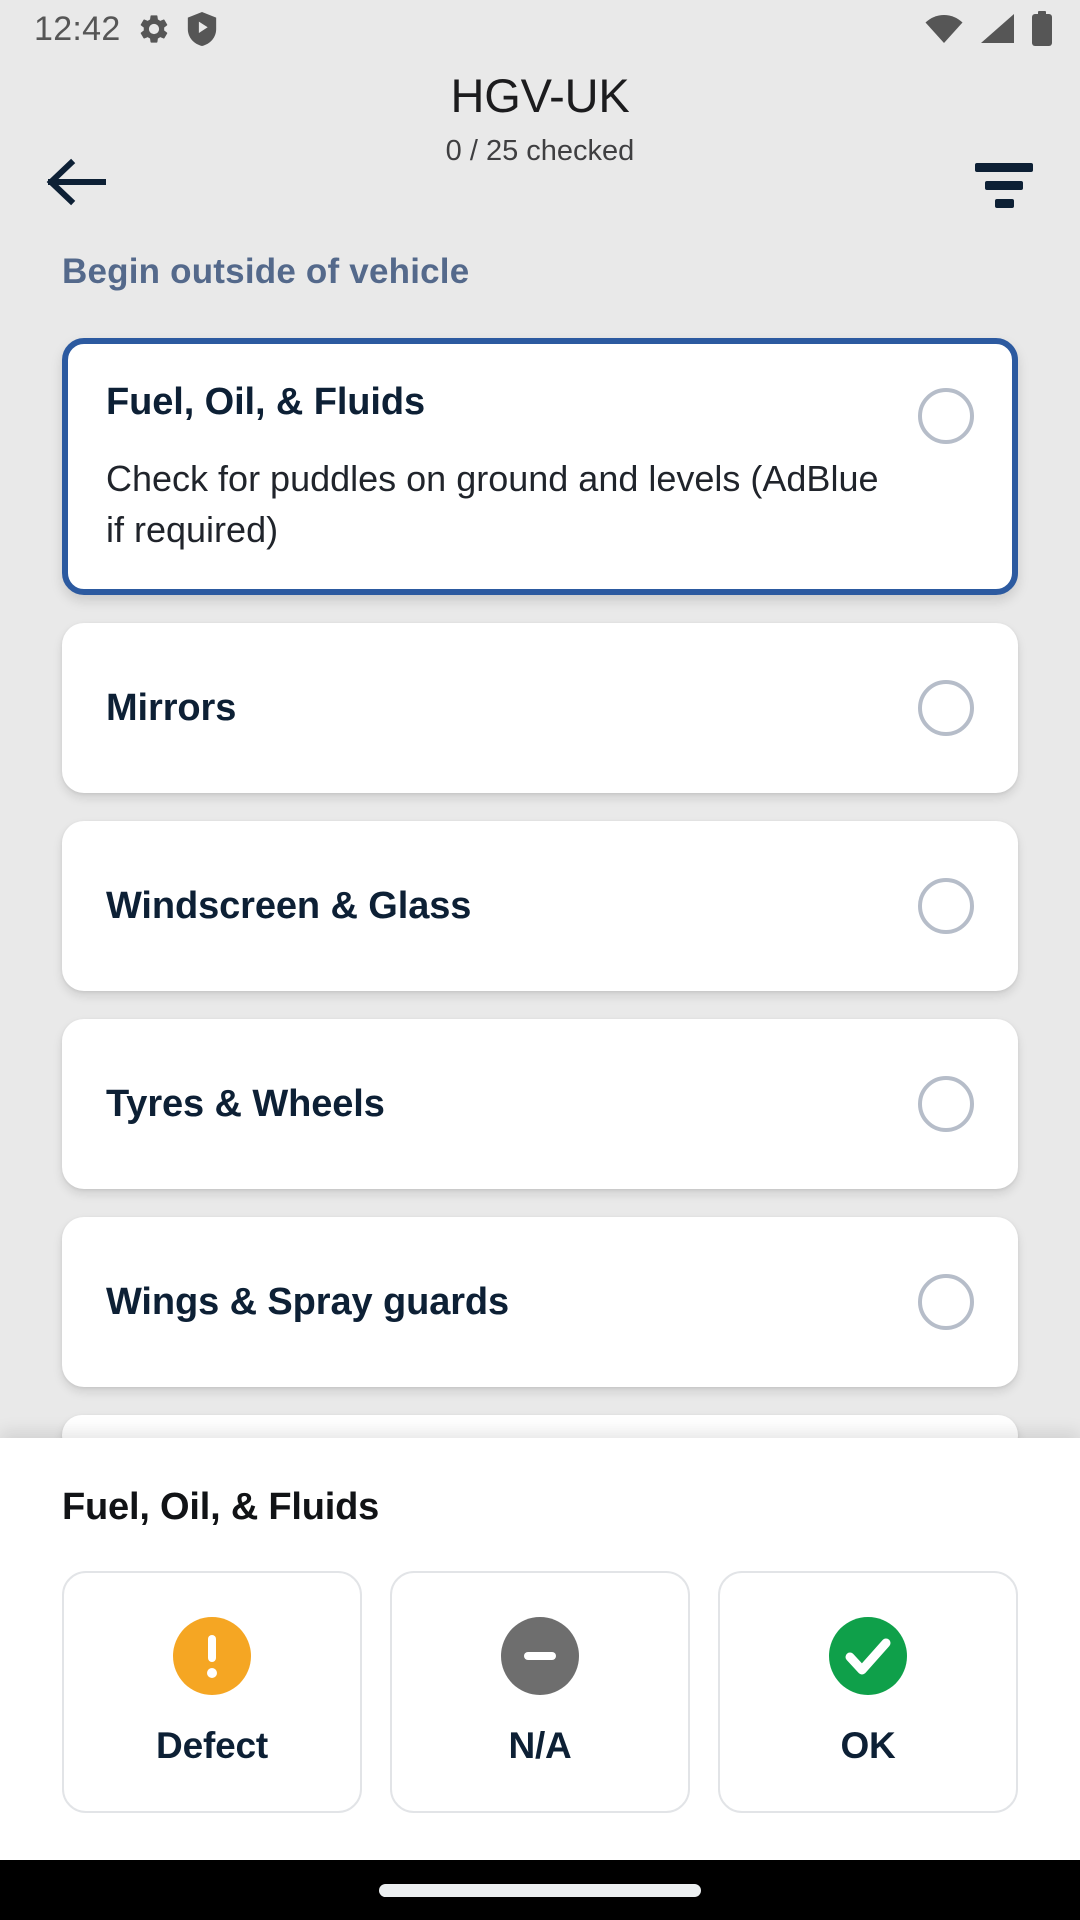 The width and height of the screenshot is (1080, 1920). Describe the element at coordinates (289, 905) in the screenshot. I see `checklist-item-title: Windscreen & Glass` at that location.